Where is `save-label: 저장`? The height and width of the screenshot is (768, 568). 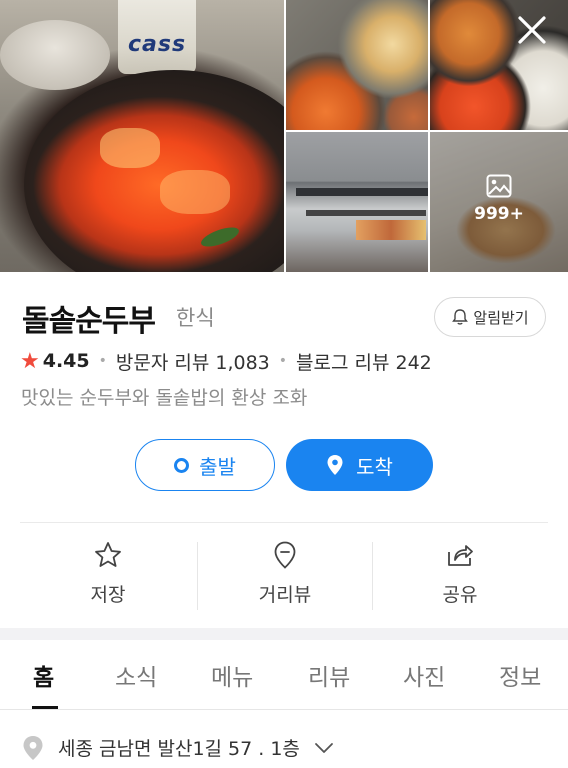 save-label: 저장 is located at coordinates (108, 595).